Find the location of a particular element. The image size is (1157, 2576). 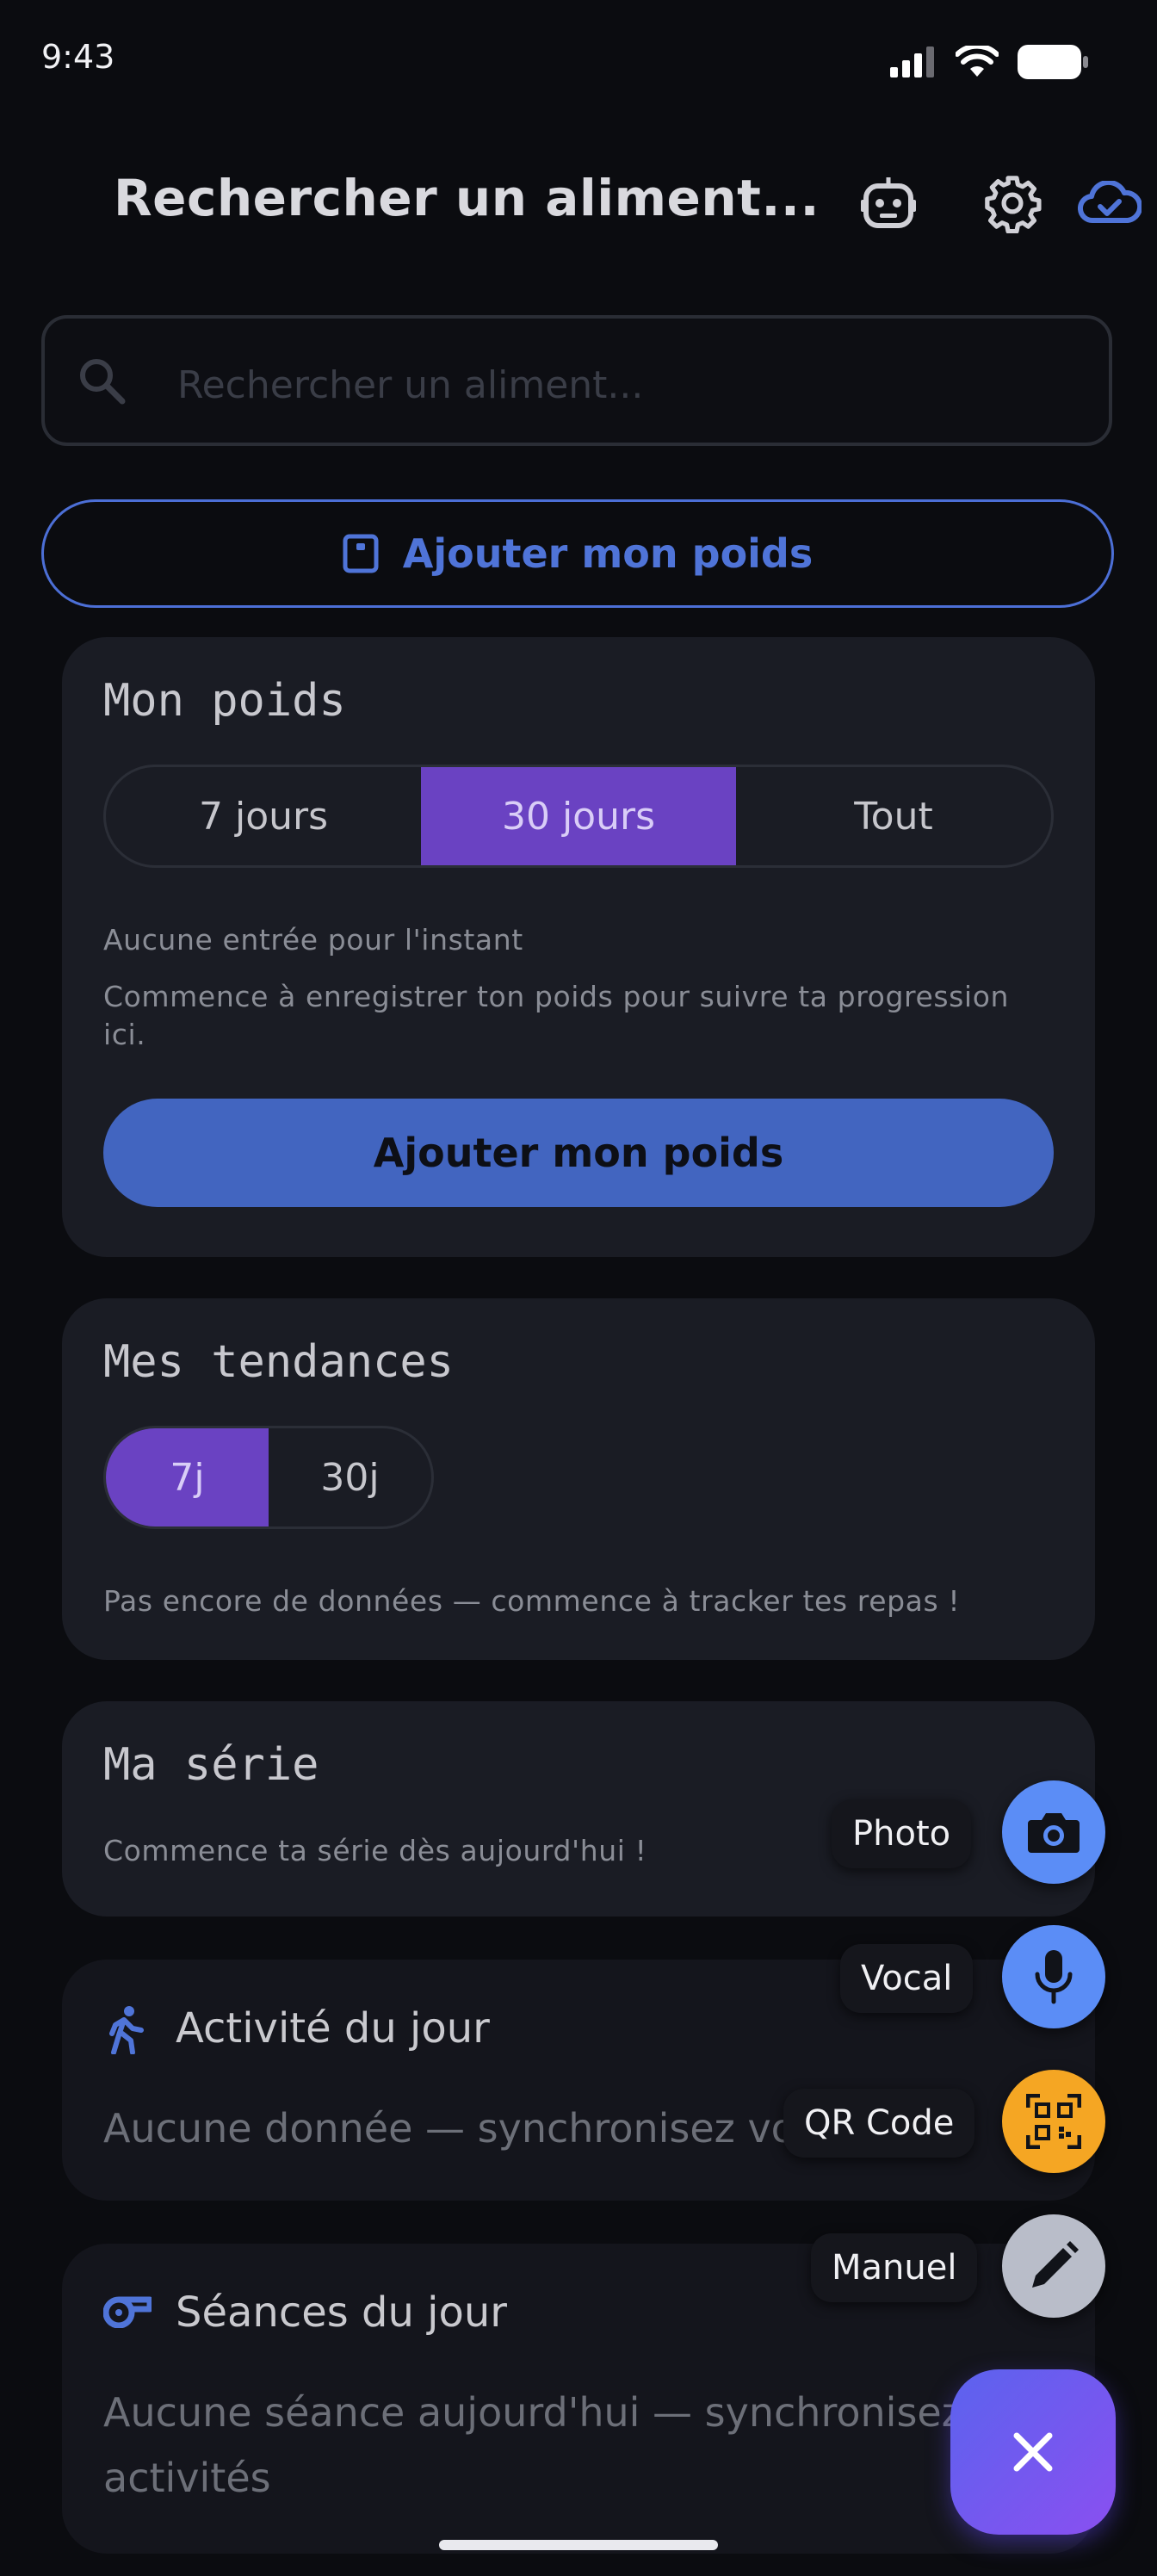

trends-card-title: Mes tendances is located at coordinates (279, 1362).